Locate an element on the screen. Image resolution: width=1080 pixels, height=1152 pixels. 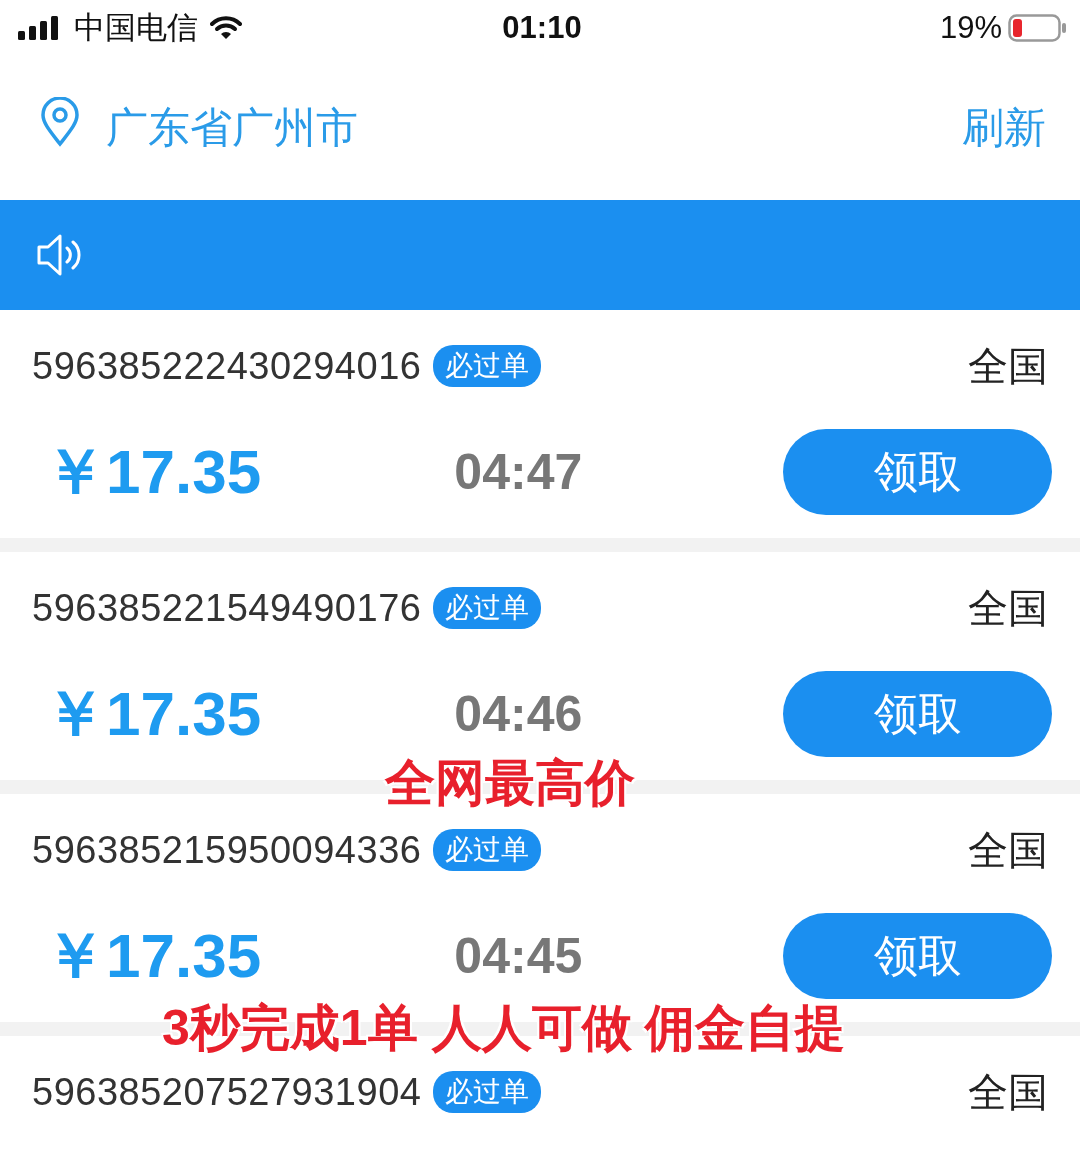
refresh-button: 刷新 is located at coordinates (1004, 127).